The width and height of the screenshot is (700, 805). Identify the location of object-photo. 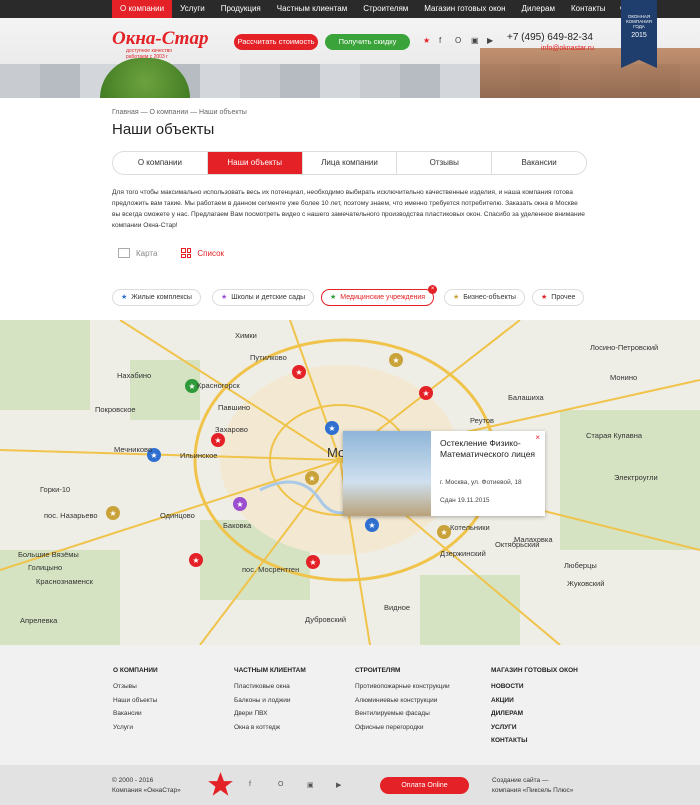
(387, 473).